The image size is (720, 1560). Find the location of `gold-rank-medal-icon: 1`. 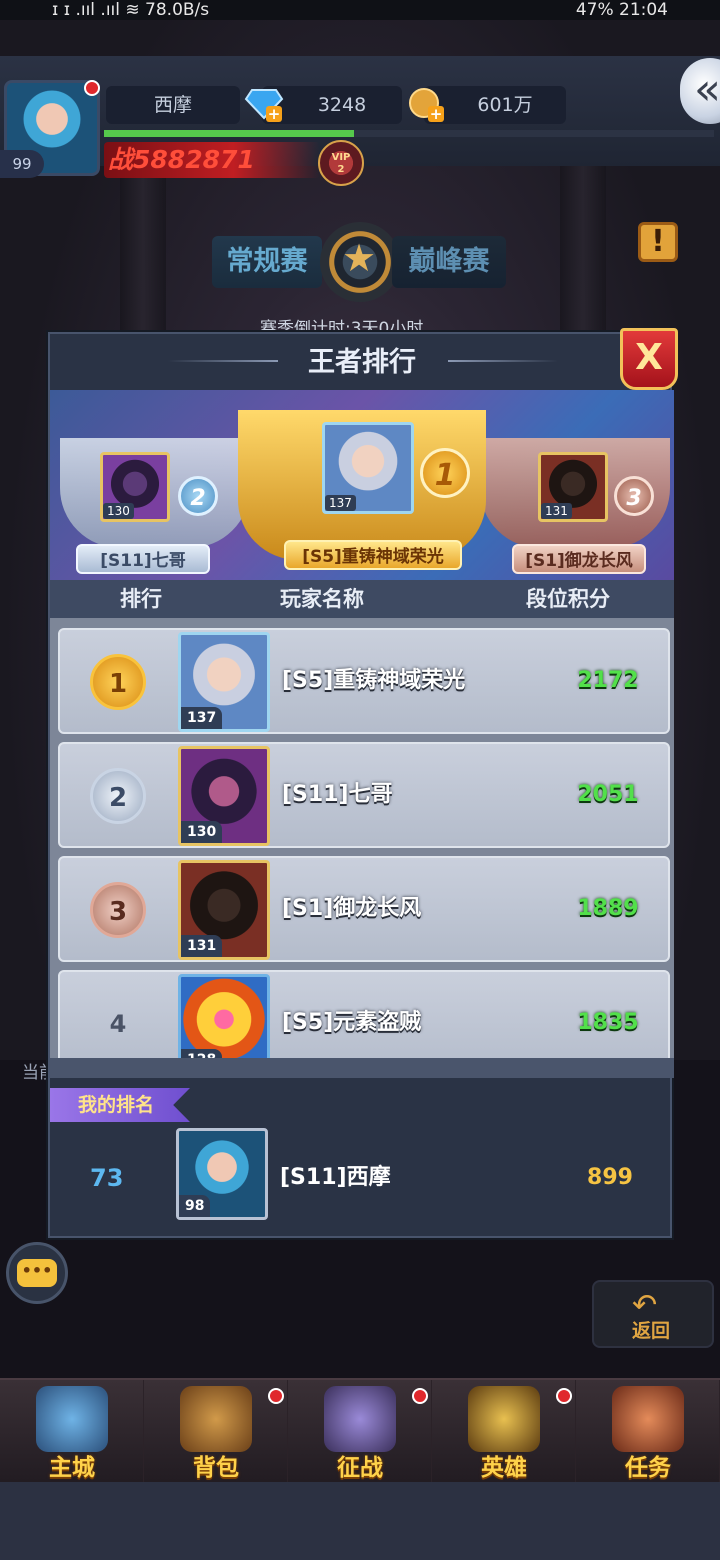

gold-rank-medal-icon: 1 is located at coordinates (118, 682).